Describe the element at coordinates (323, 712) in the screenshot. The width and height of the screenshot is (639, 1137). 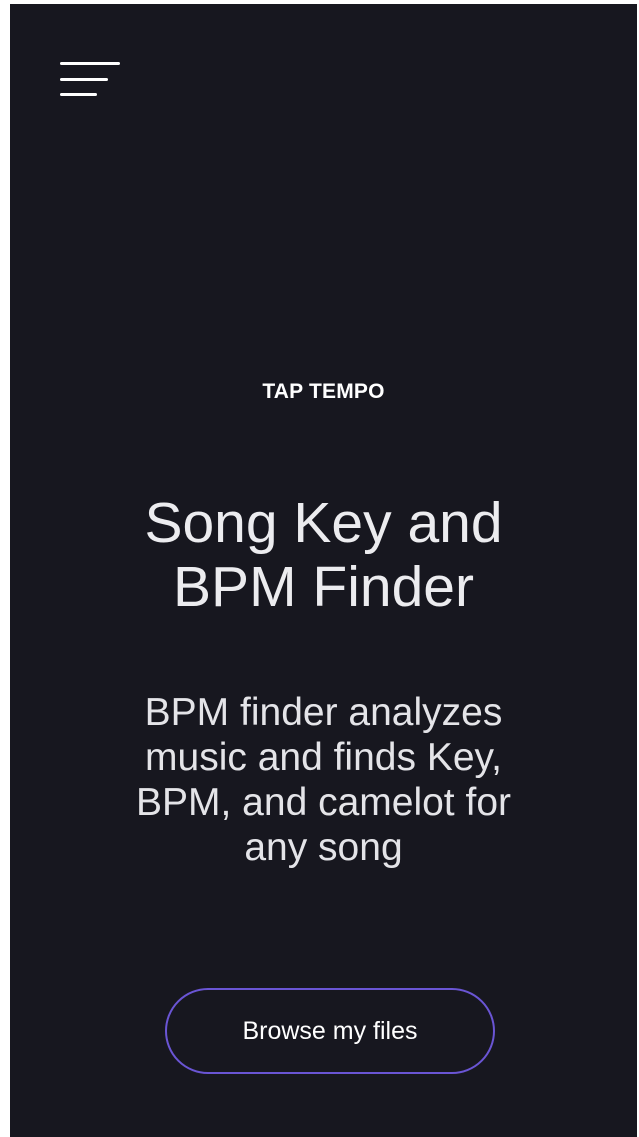
I see `subtitle-line: BPM finder analyzes` at that location.